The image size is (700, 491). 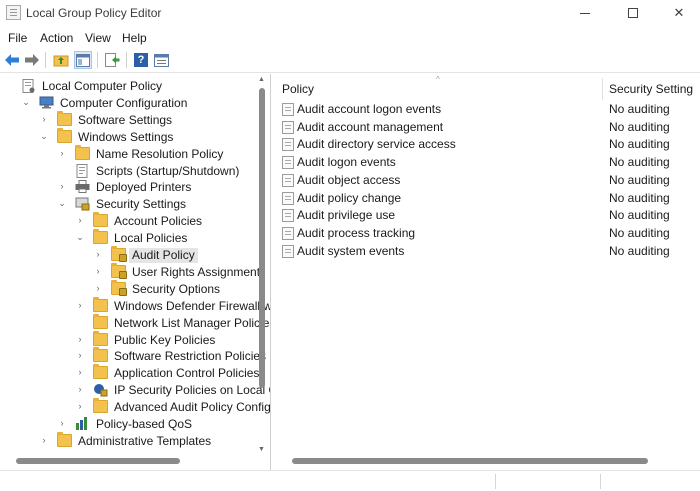 What do you see at coordinates (168, 170) in the screenshot?
I see `tree-item-label: Scripts (Startup/Shutdown)` at bounding box center [168, 170].